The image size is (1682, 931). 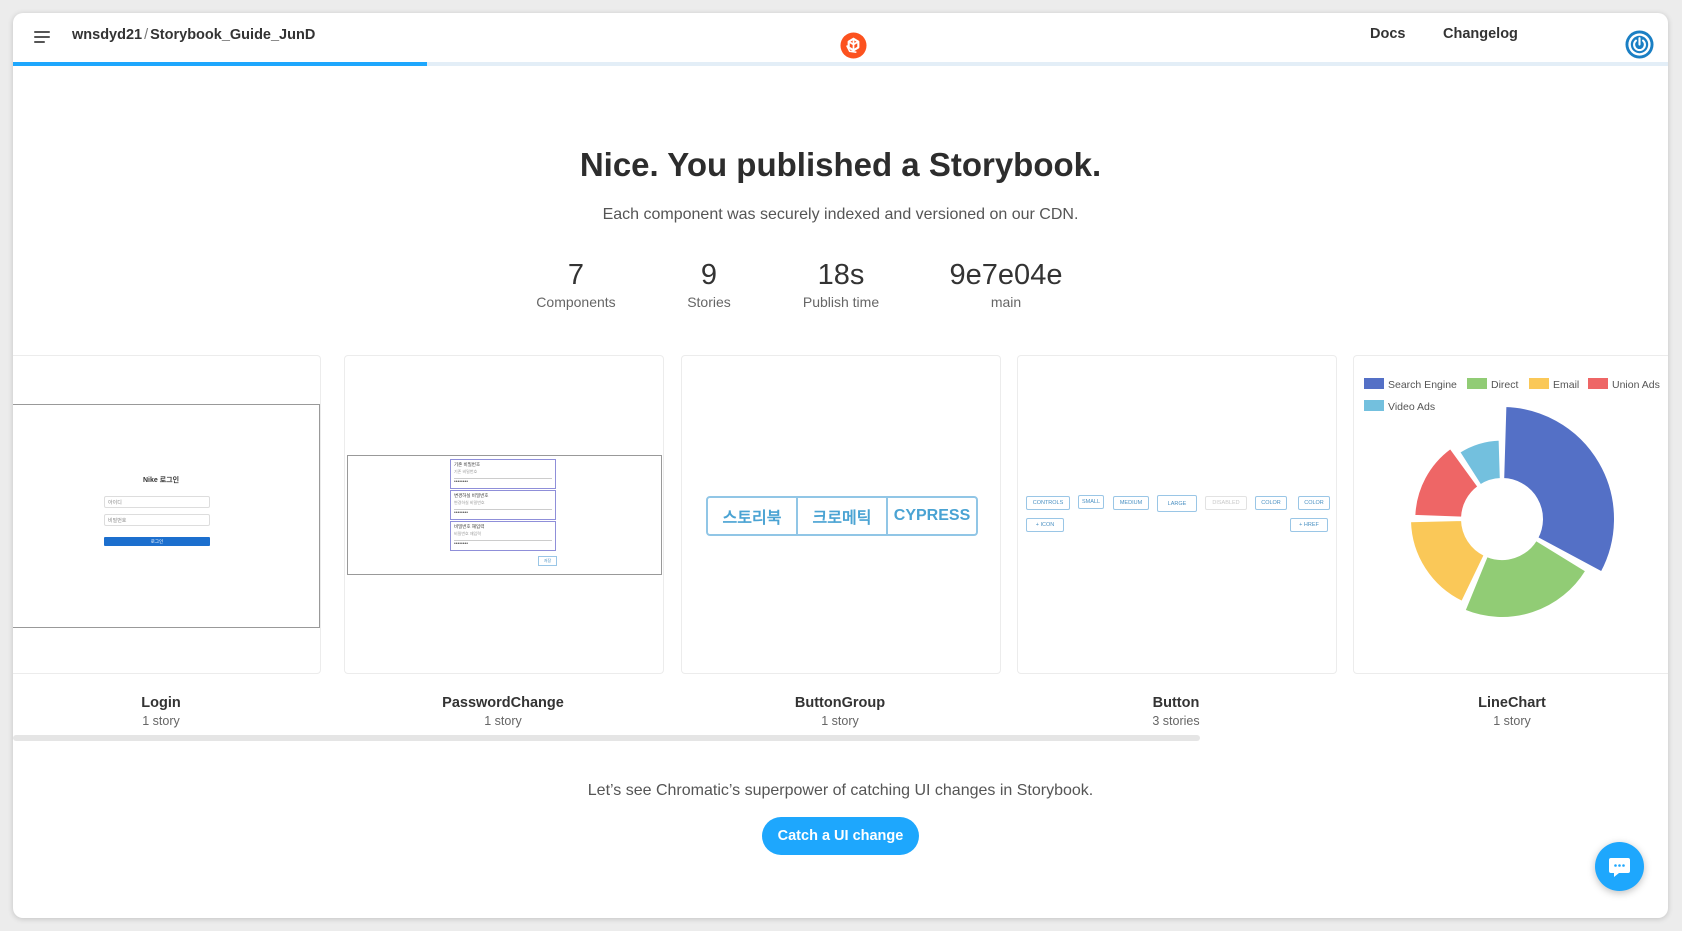 I want to click on mini-button: CONTROLS, so click(x=1048, y=503).